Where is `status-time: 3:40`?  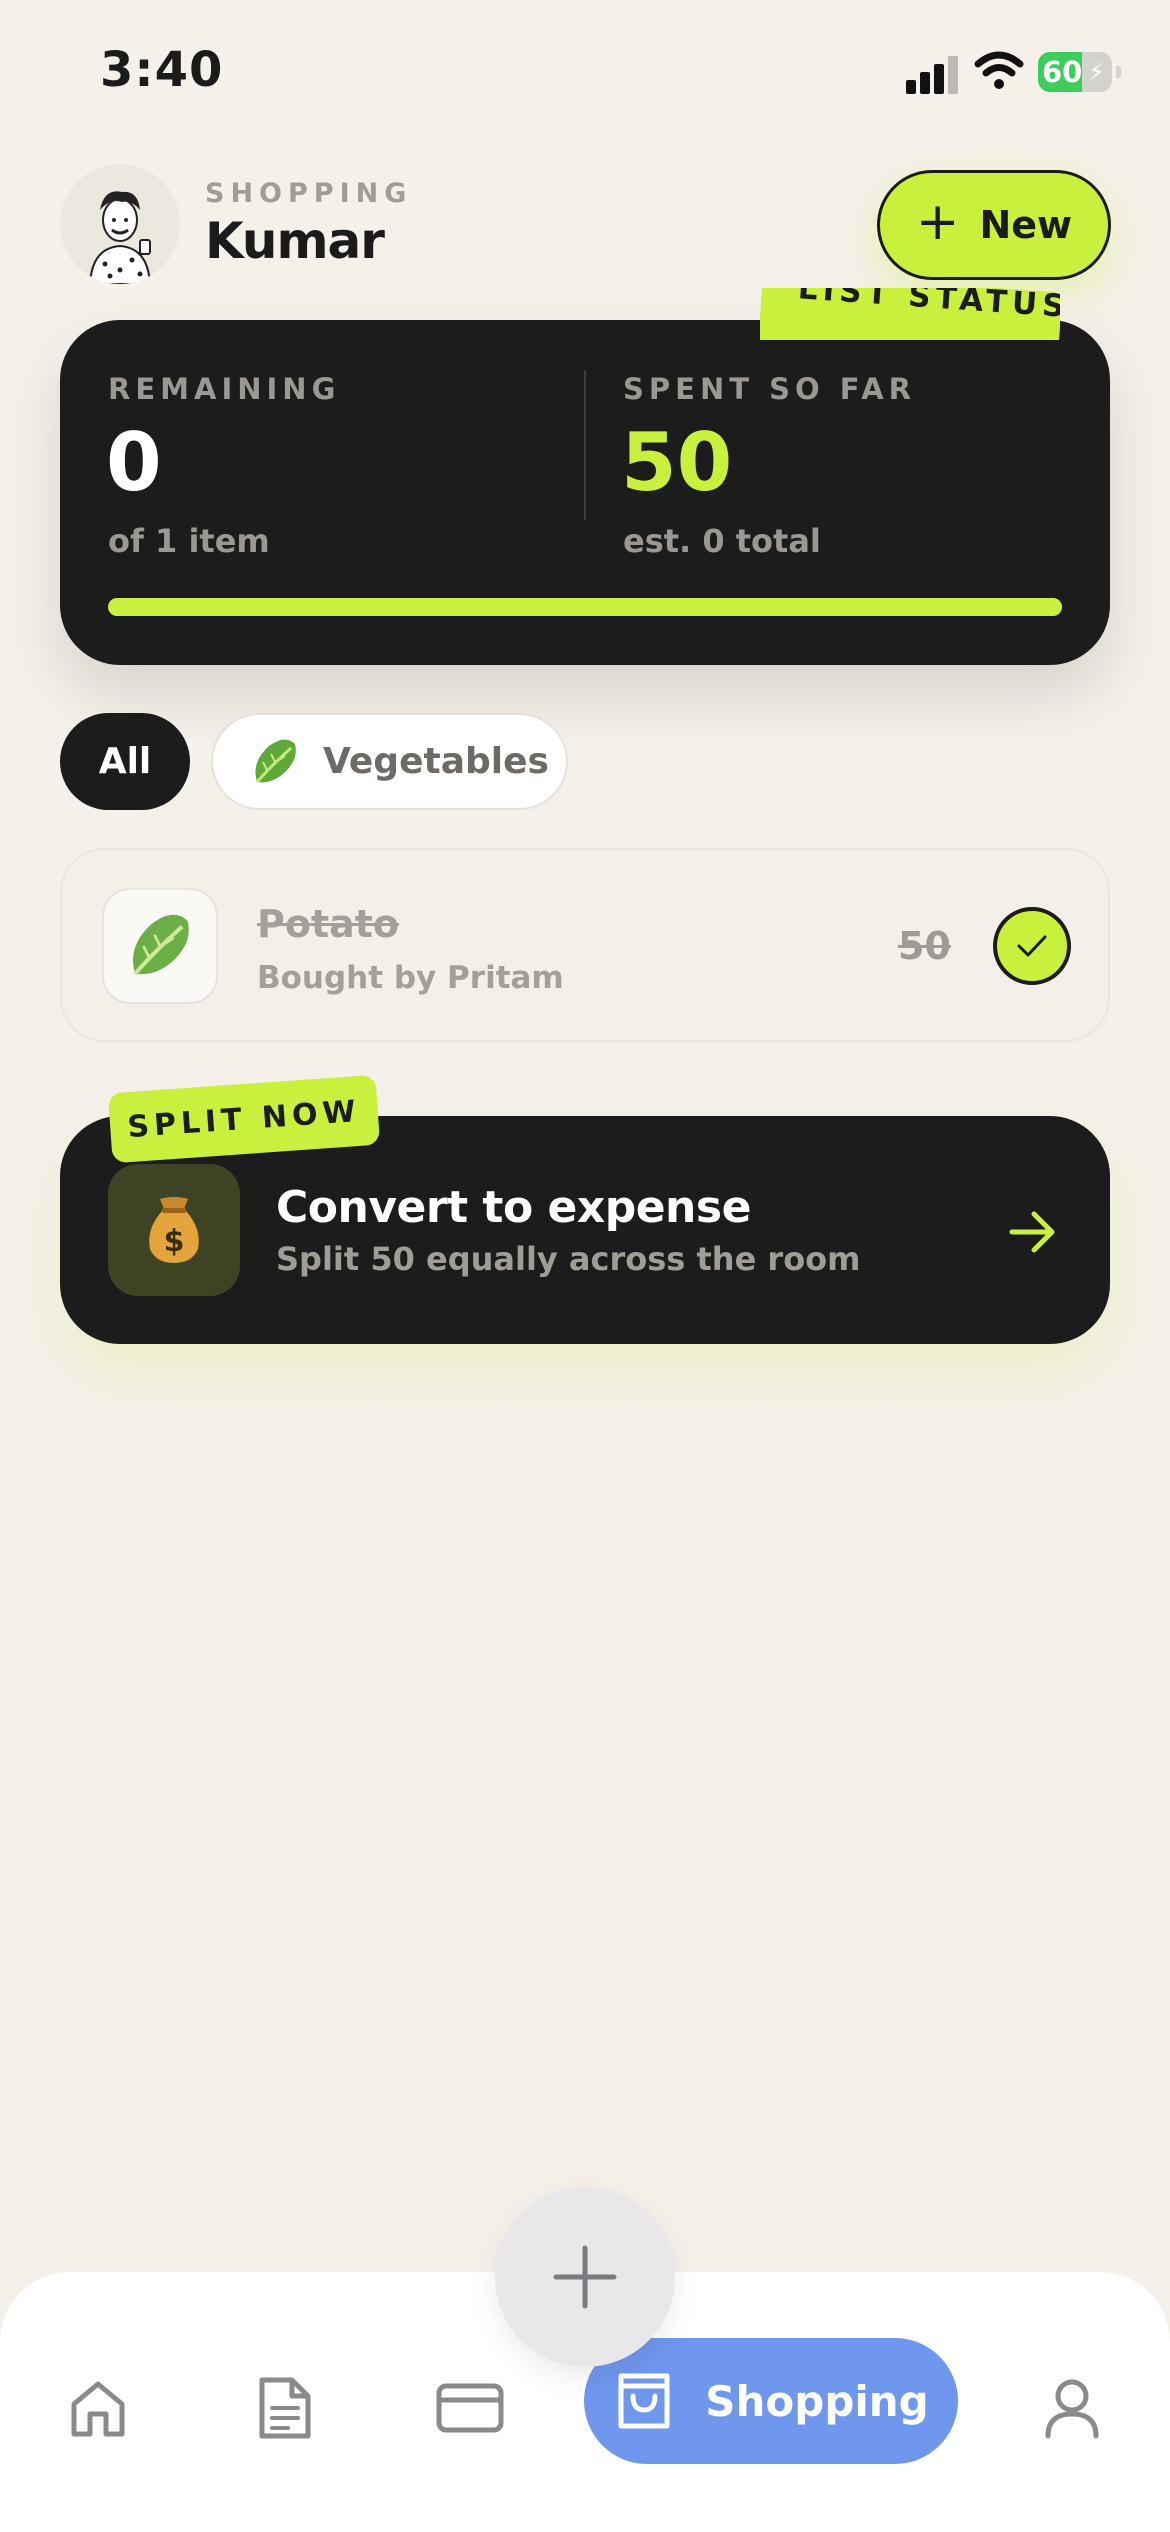 status-time: 3:40 is located at coordinates (162, 70).